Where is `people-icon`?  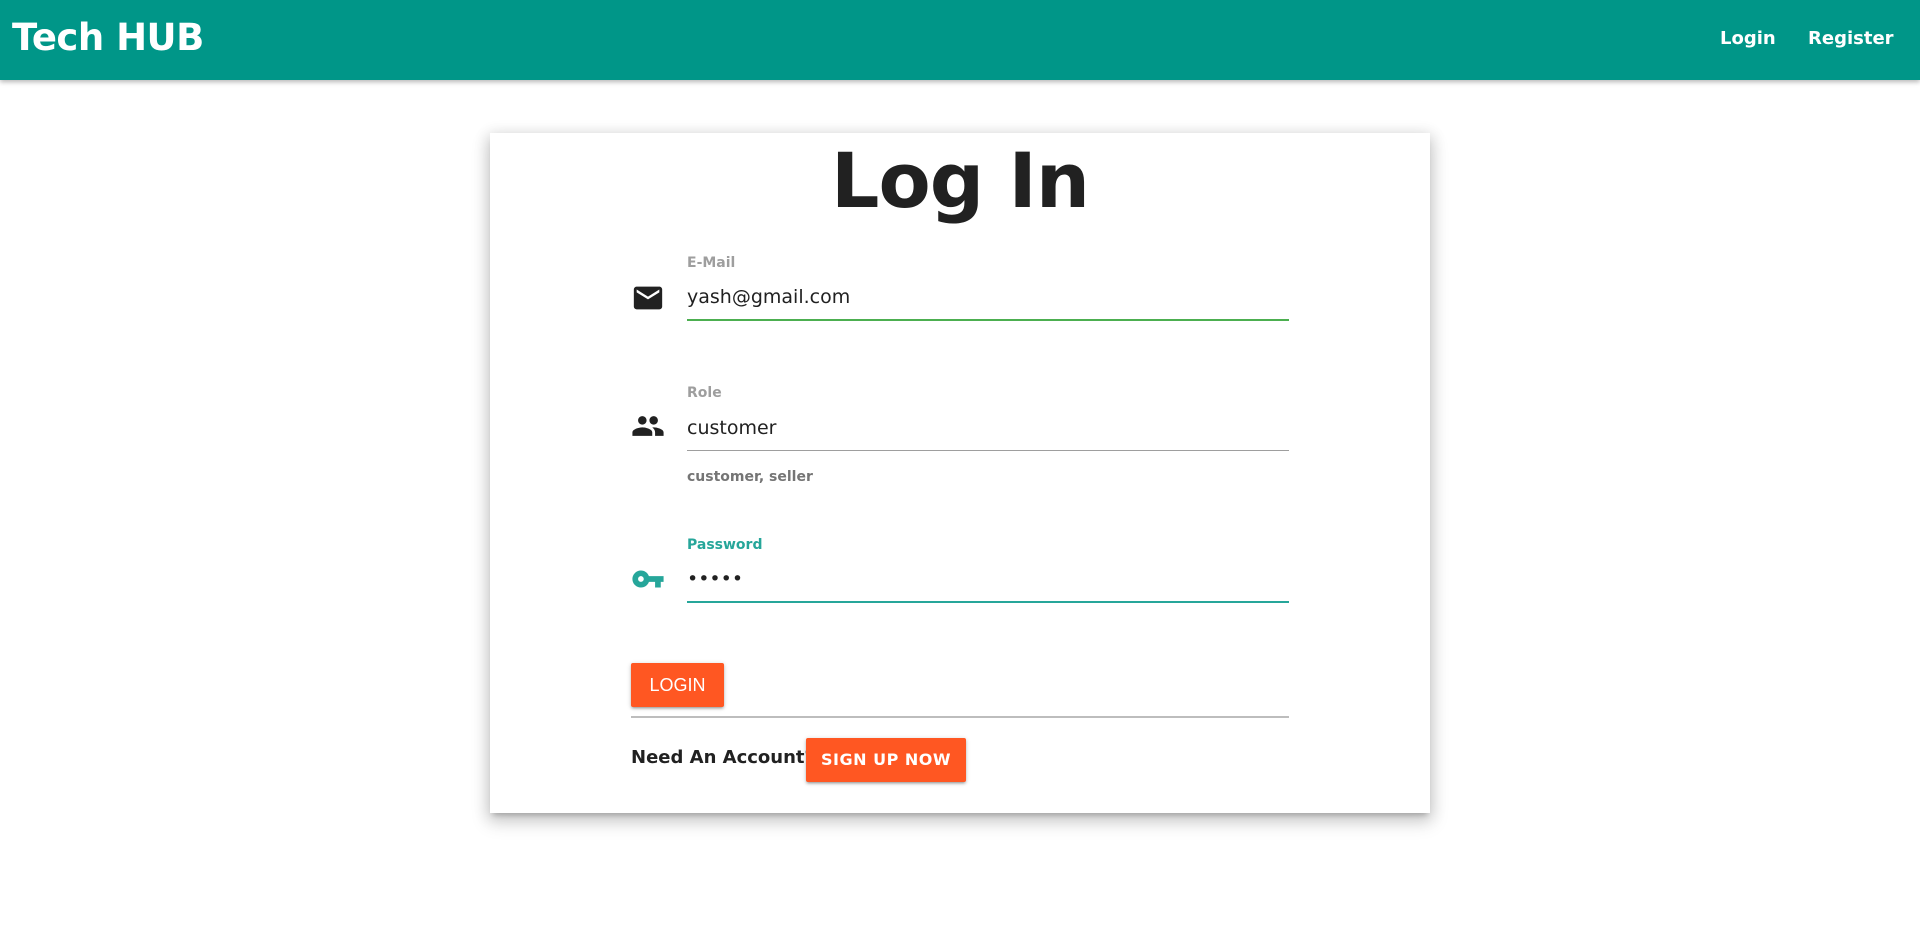 people-icon is located at coordinates (648, 426).